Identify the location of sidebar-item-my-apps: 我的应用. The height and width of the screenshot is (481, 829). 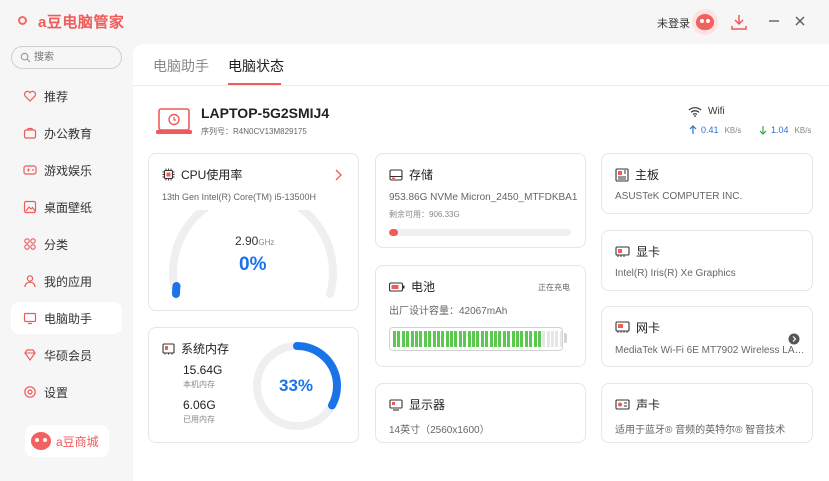
(66, 281).